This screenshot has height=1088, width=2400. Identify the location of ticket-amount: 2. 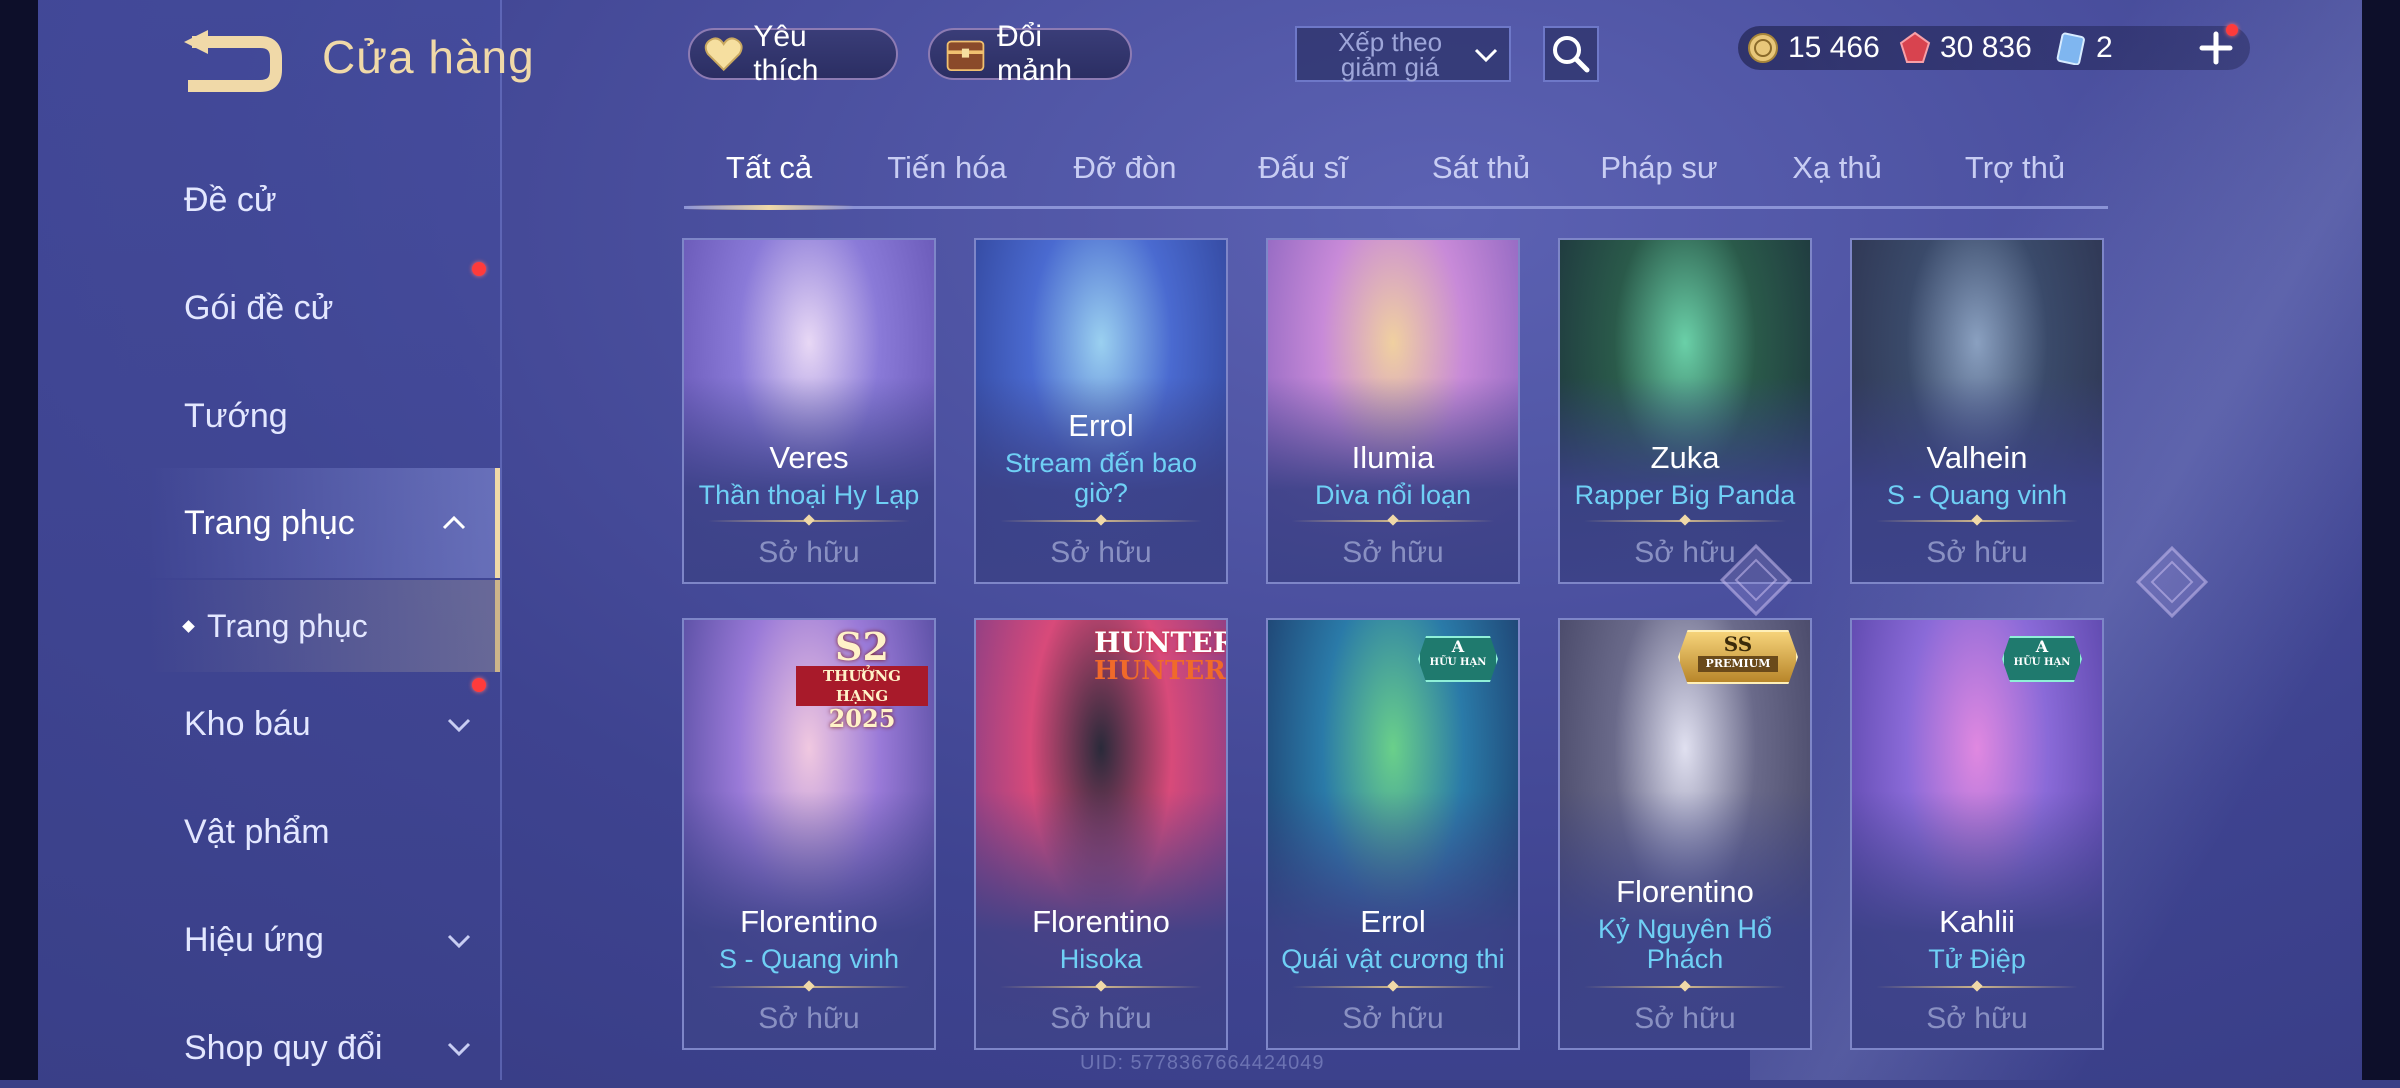
(2104, 47).